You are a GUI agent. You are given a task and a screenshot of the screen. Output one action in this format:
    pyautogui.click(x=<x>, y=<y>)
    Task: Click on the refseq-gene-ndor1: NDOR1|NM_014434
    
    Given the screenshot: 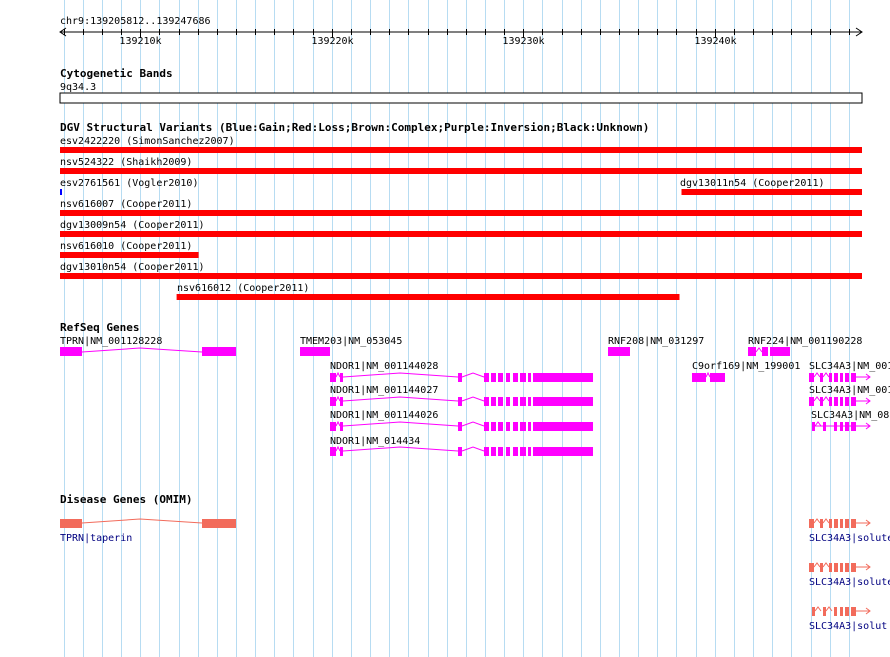 What is the action you would take?
    pyautogui.click(x=461, y=446)
    